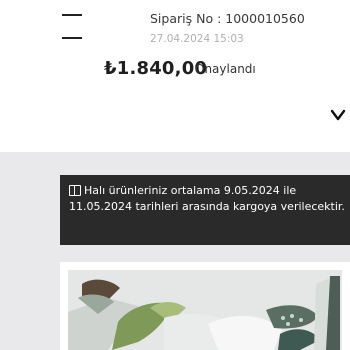  I want to click on order-number: Sipariş No : 1000010560, so click(227, 18).